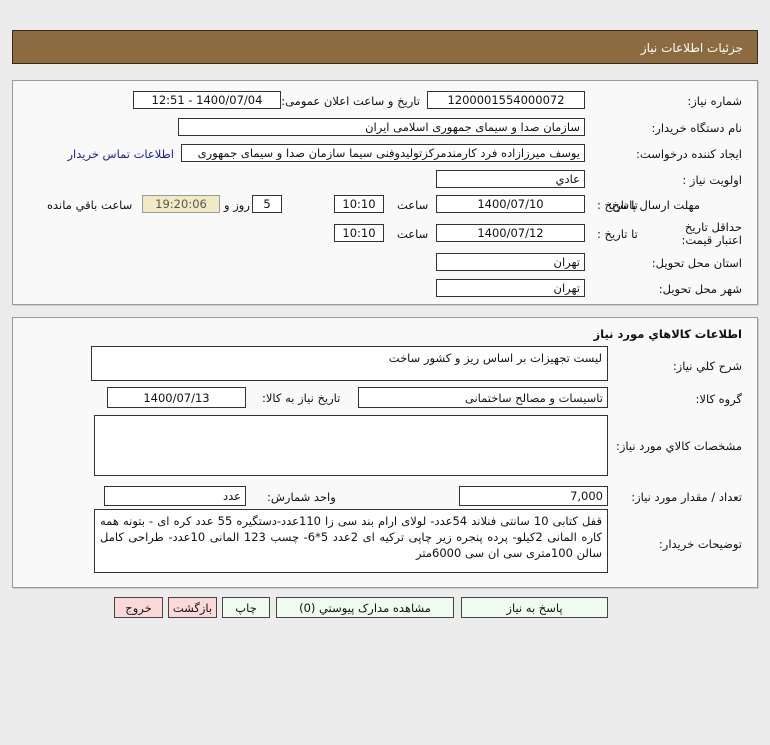 The width and height of the screenshot is (770, 745). Describe the element at coordinates (349, 363) in the screenshot. I see `description-field: لیست تجهیزات بر اساس ریز و کشور ساخت` at that location.